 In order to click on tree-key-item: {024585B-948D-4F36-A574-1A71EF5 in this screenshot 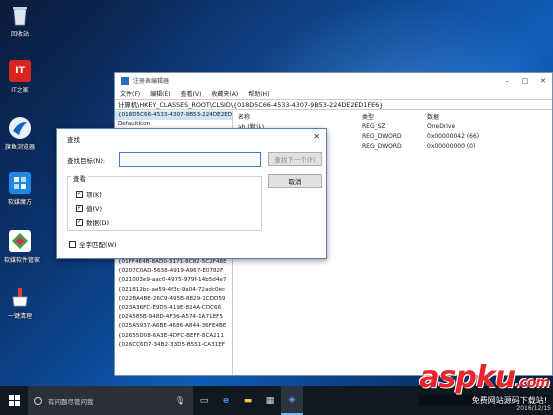, I will do `click(173, 317)`.